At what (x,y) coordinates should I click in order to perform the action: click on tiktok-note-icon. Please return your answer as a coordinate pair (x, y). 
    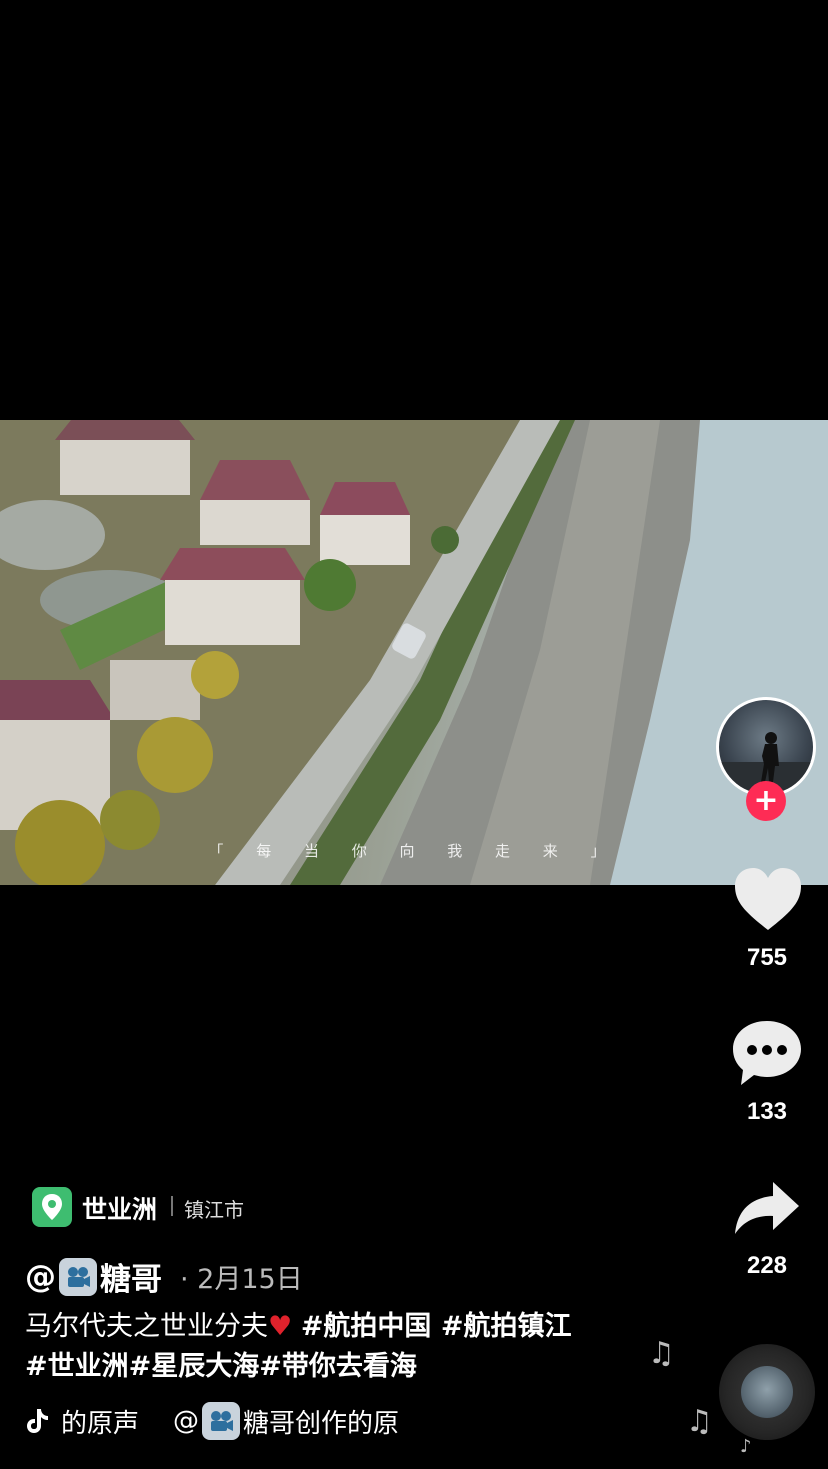
    Looking at the image, I should click on (37, 1421).